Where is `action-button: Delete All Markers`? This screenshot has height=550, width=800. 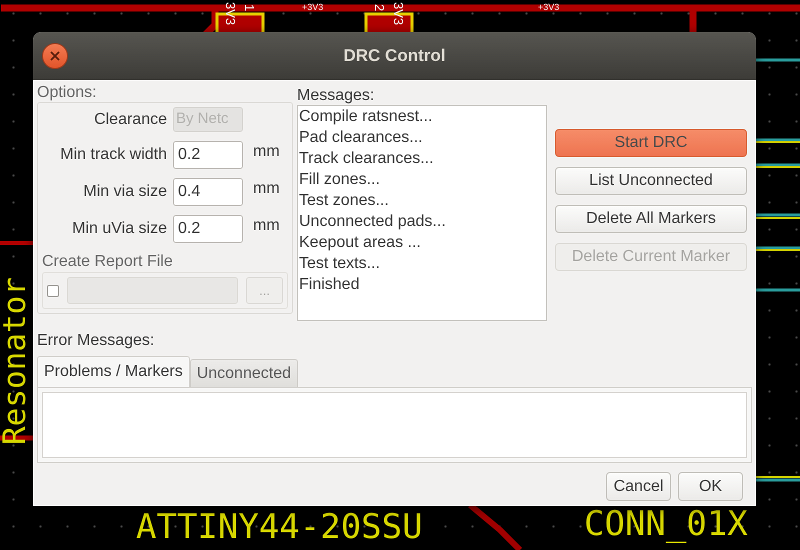 action-button: Delete All Markers is located at coordinates (651, 219).